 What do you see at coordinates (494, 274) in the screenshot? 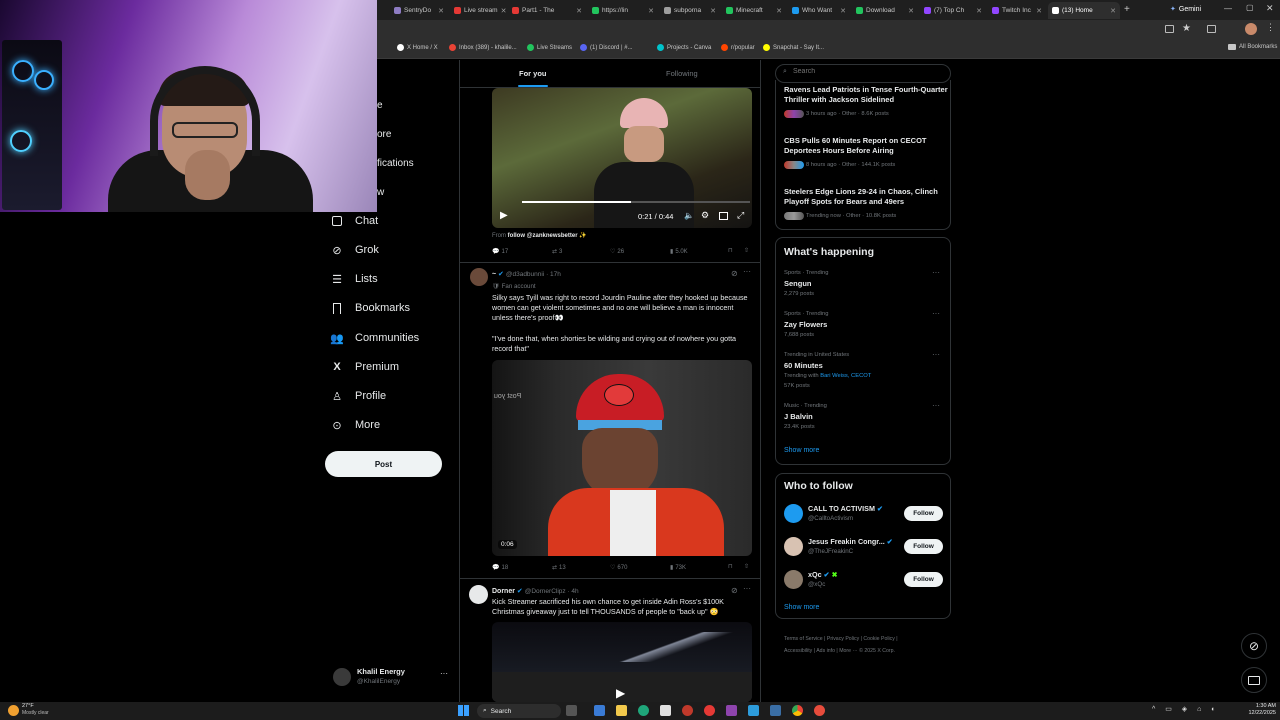
I see `post2-author-name: ~` at bounding box center [494, 274].